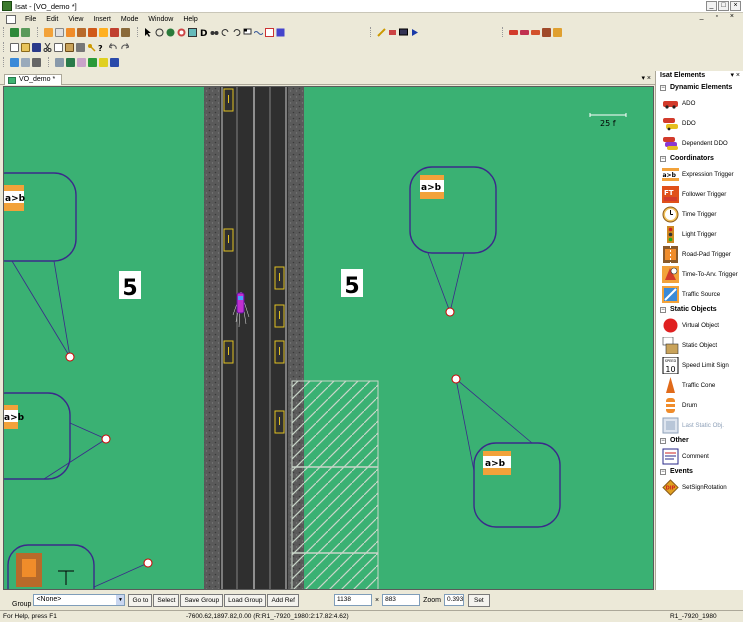 This screenshot has height=622, width=743. Describe the element at coordinates (25, 32) in the screenshot. I see `terrain-icon` at that location.